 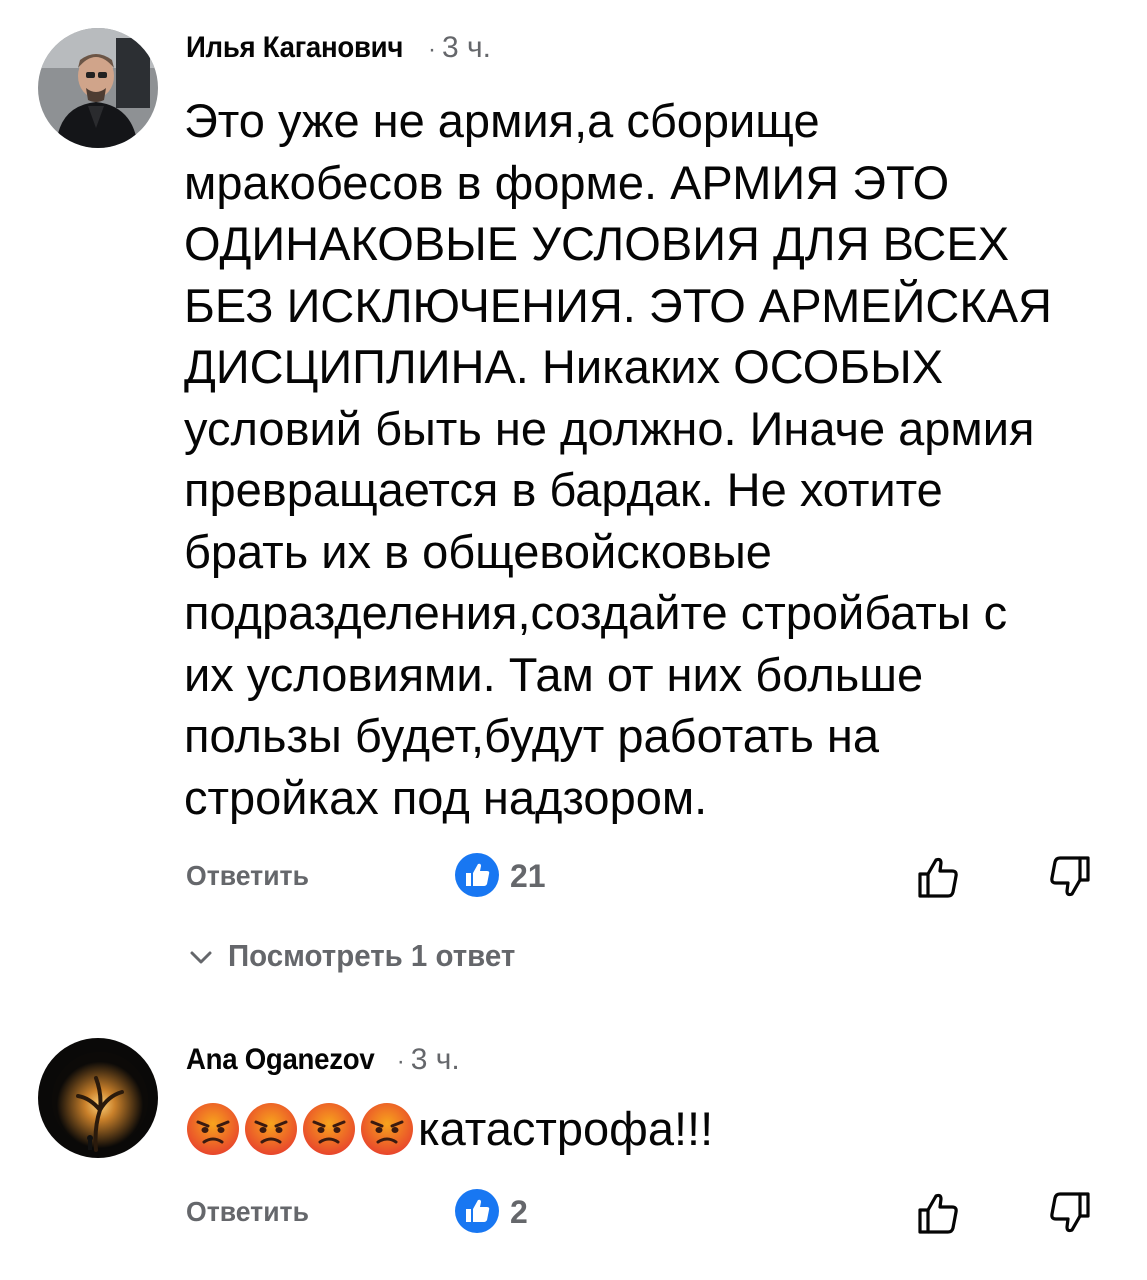 I want to click on view-replies-button: Посмотреть 1 ответ, so click(x=359, y=956).